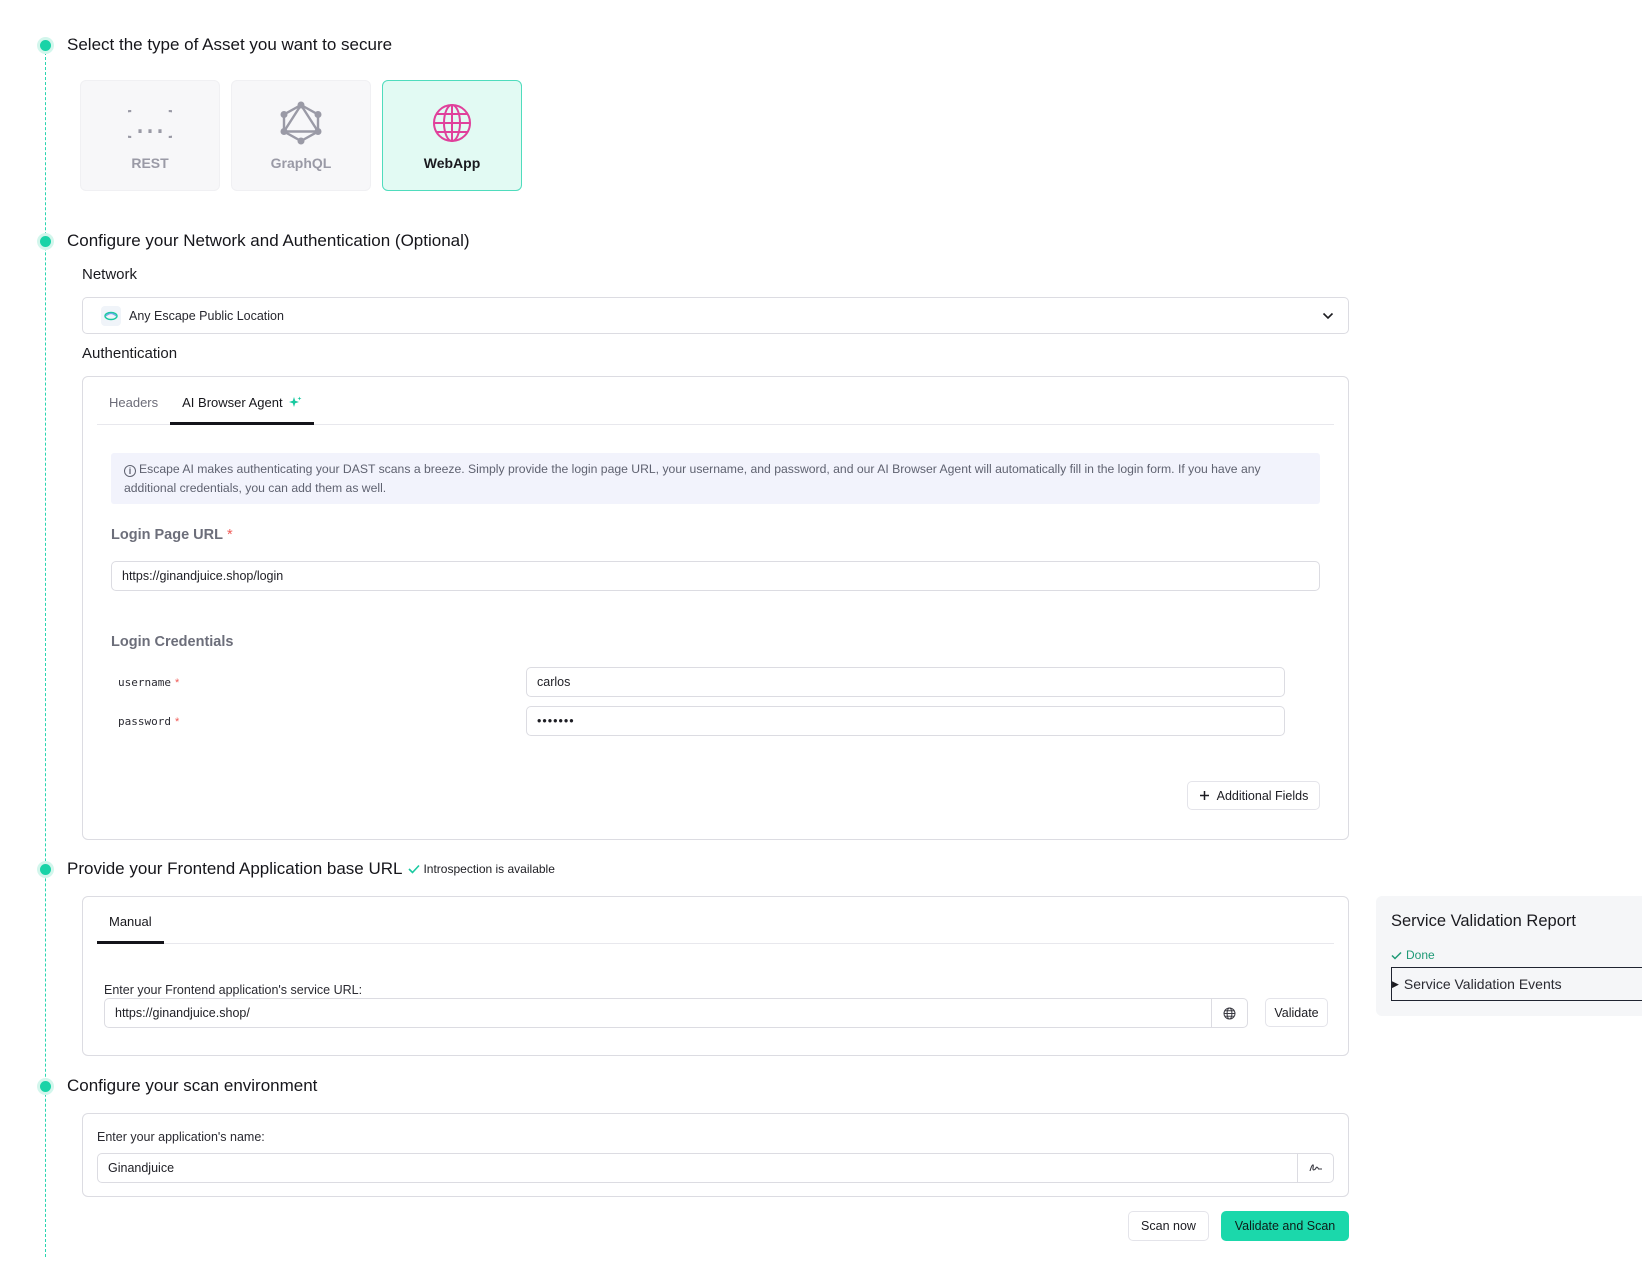 This screenshot has height=1276, width=1642. I want to click on app-name-input-group: Ginandjuice, so click(715, 1168).